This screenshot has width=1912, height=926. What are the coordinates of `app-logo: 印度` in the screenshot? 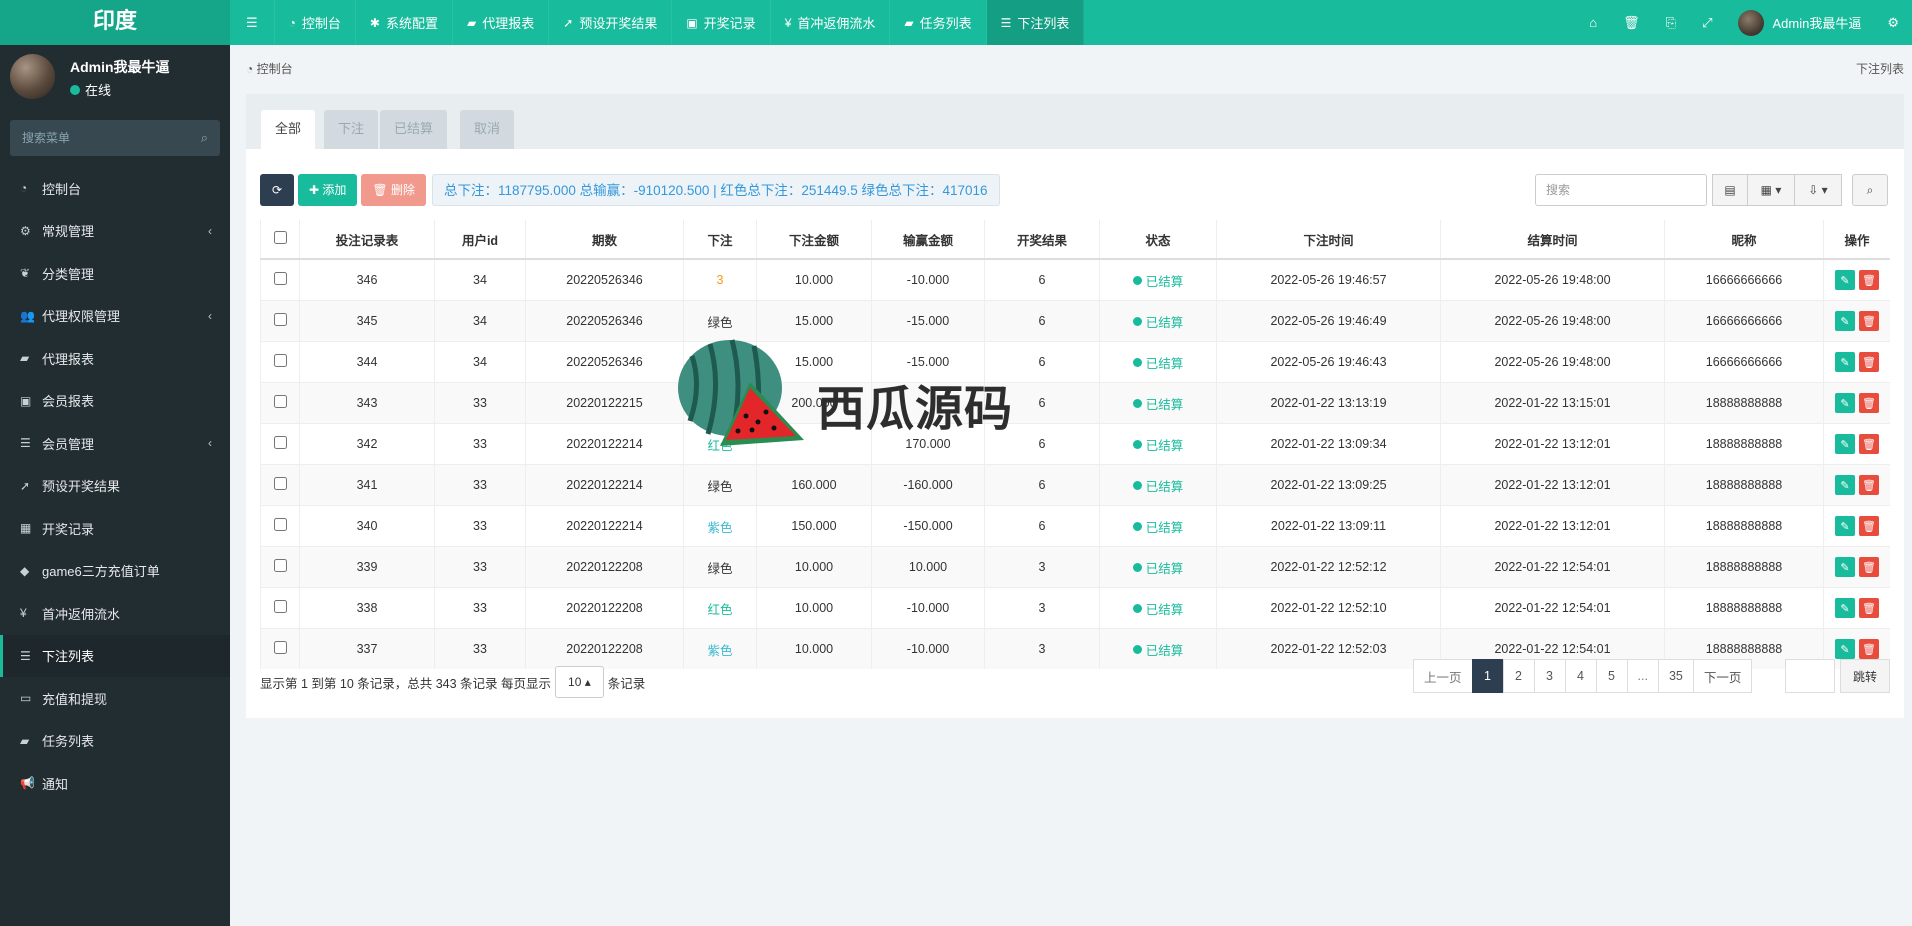 It's located at (115, 22).